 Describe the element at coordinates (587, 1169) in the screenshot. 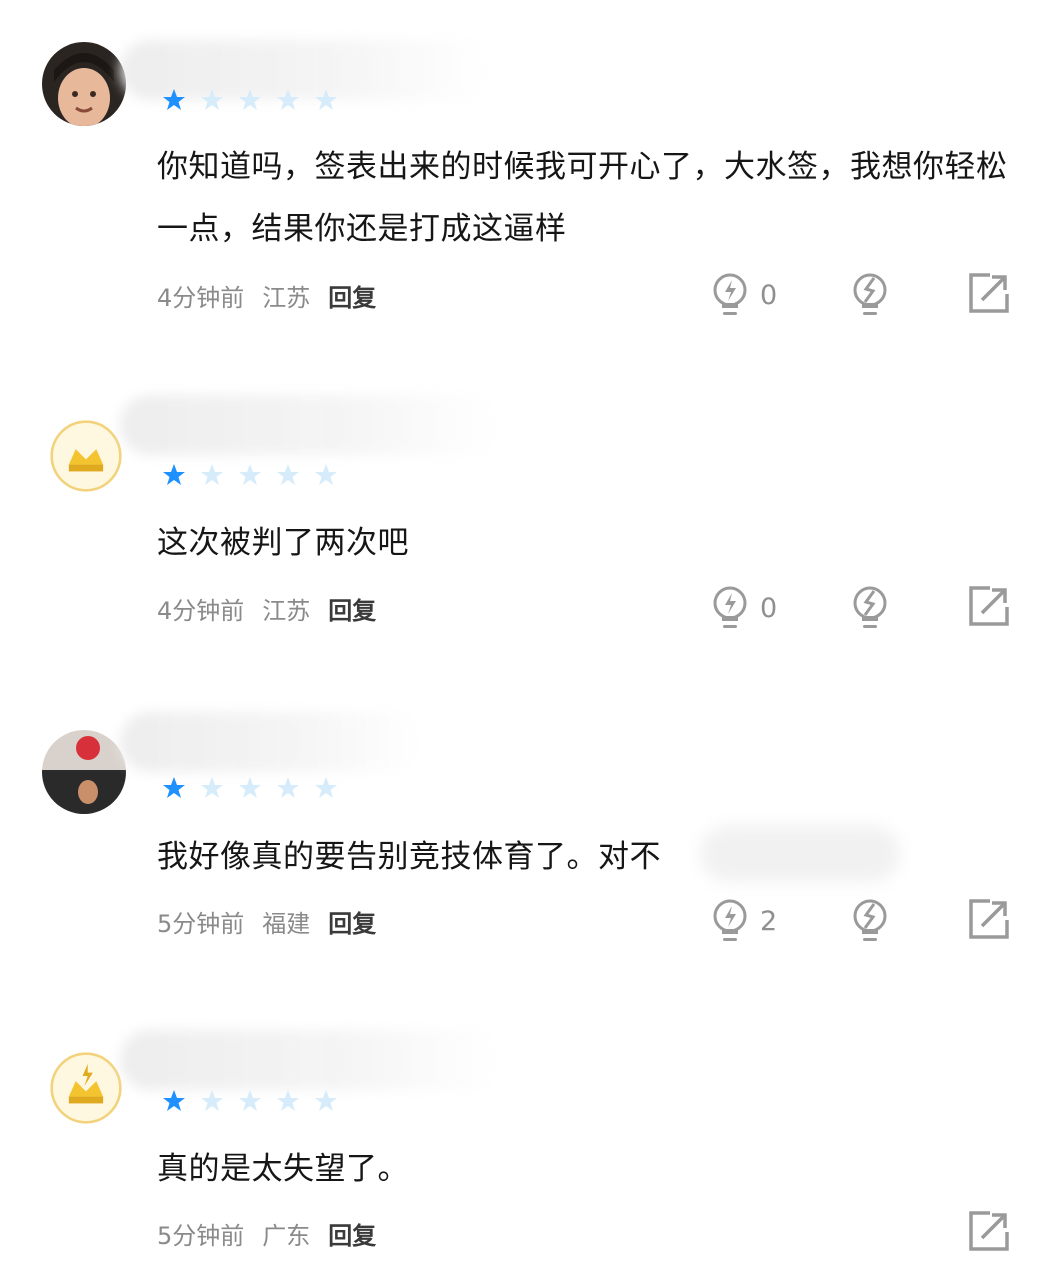

I see `comment-text: 真的是太失望了。` at that location.